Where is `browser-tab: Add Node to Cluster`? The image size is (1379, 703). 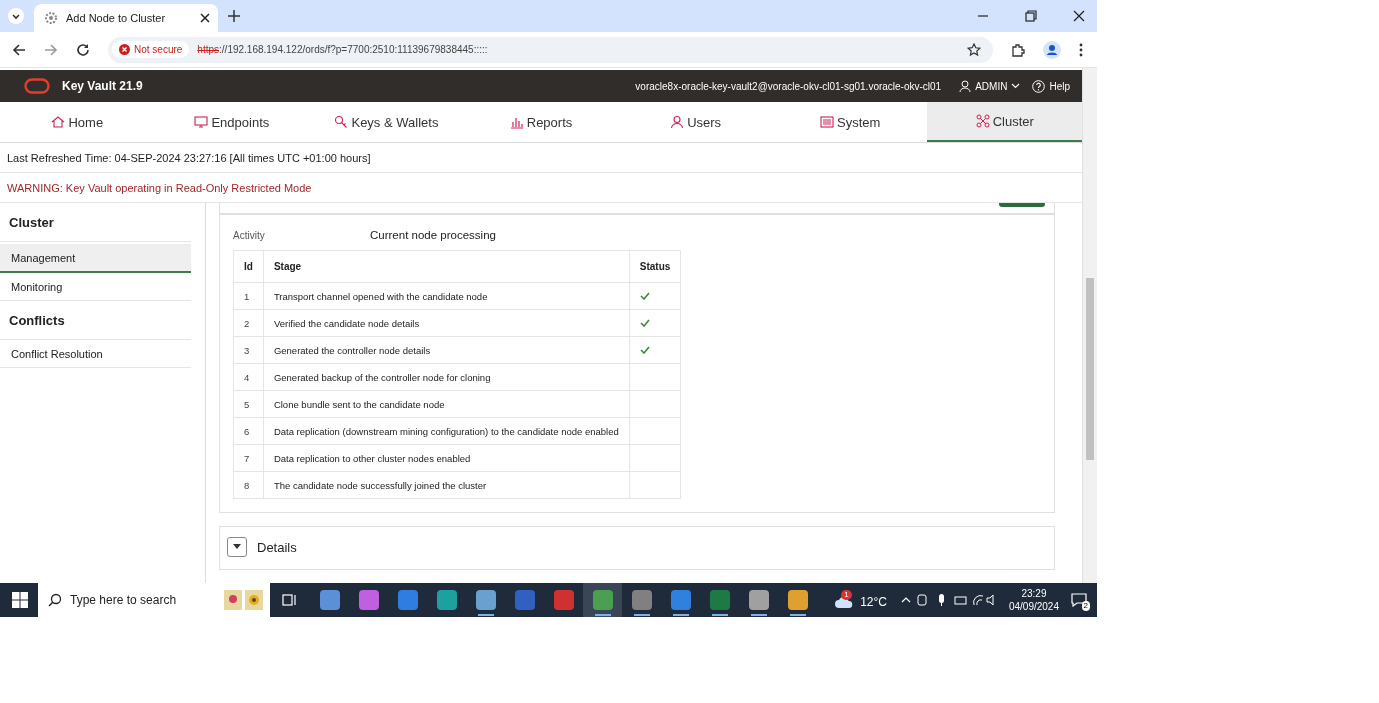 browser-tab: Add Node to Cluster is located at coordinates (126, 18).